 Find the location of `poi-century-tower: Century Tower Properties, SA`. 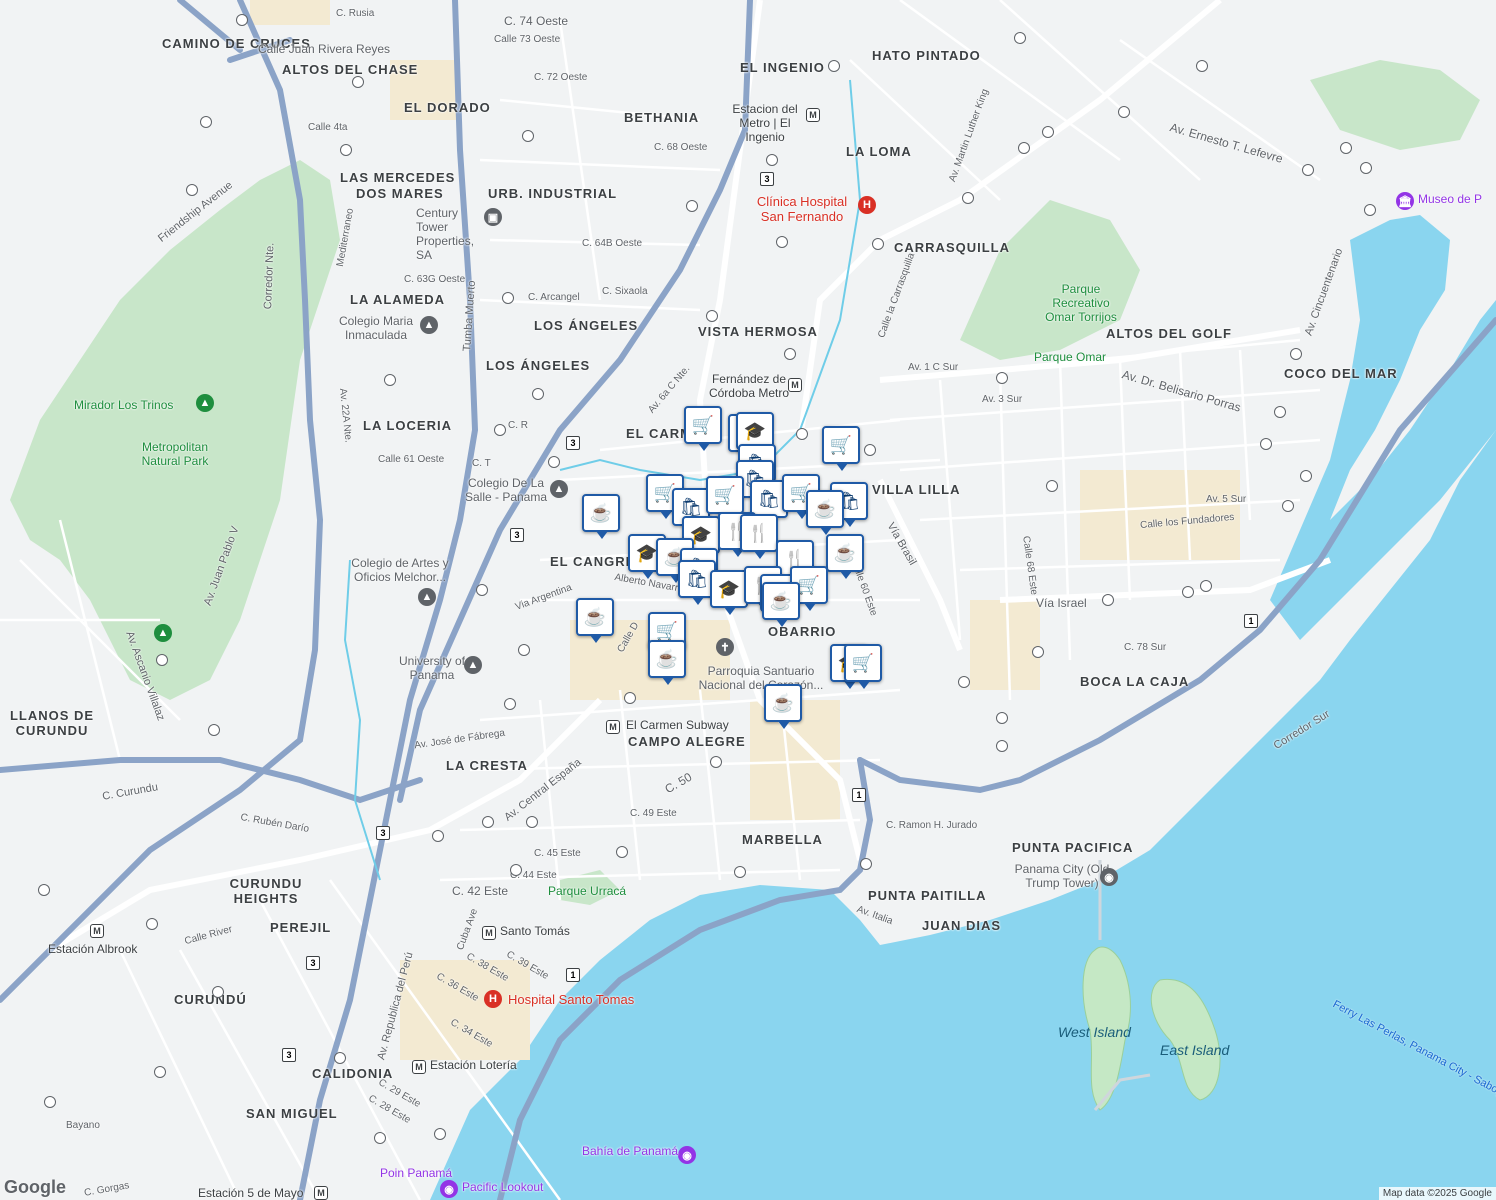

poi-century-tower: Century Tower Properties, SA is located at coordinates (451, 234).